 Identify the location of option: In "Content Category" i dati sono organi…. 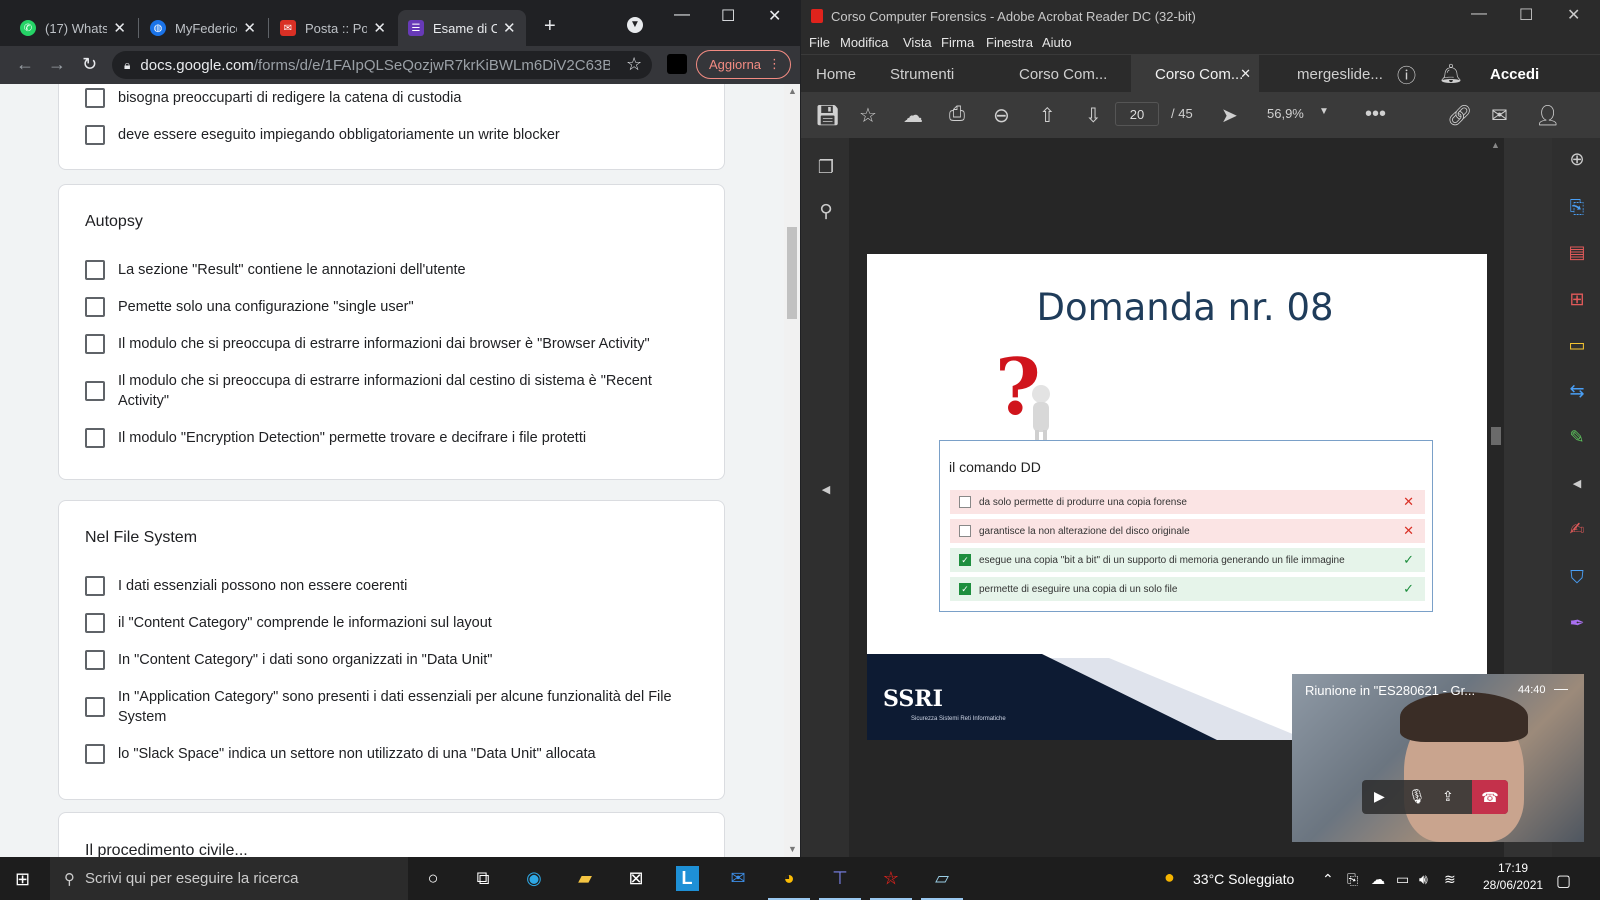
(385, 660).